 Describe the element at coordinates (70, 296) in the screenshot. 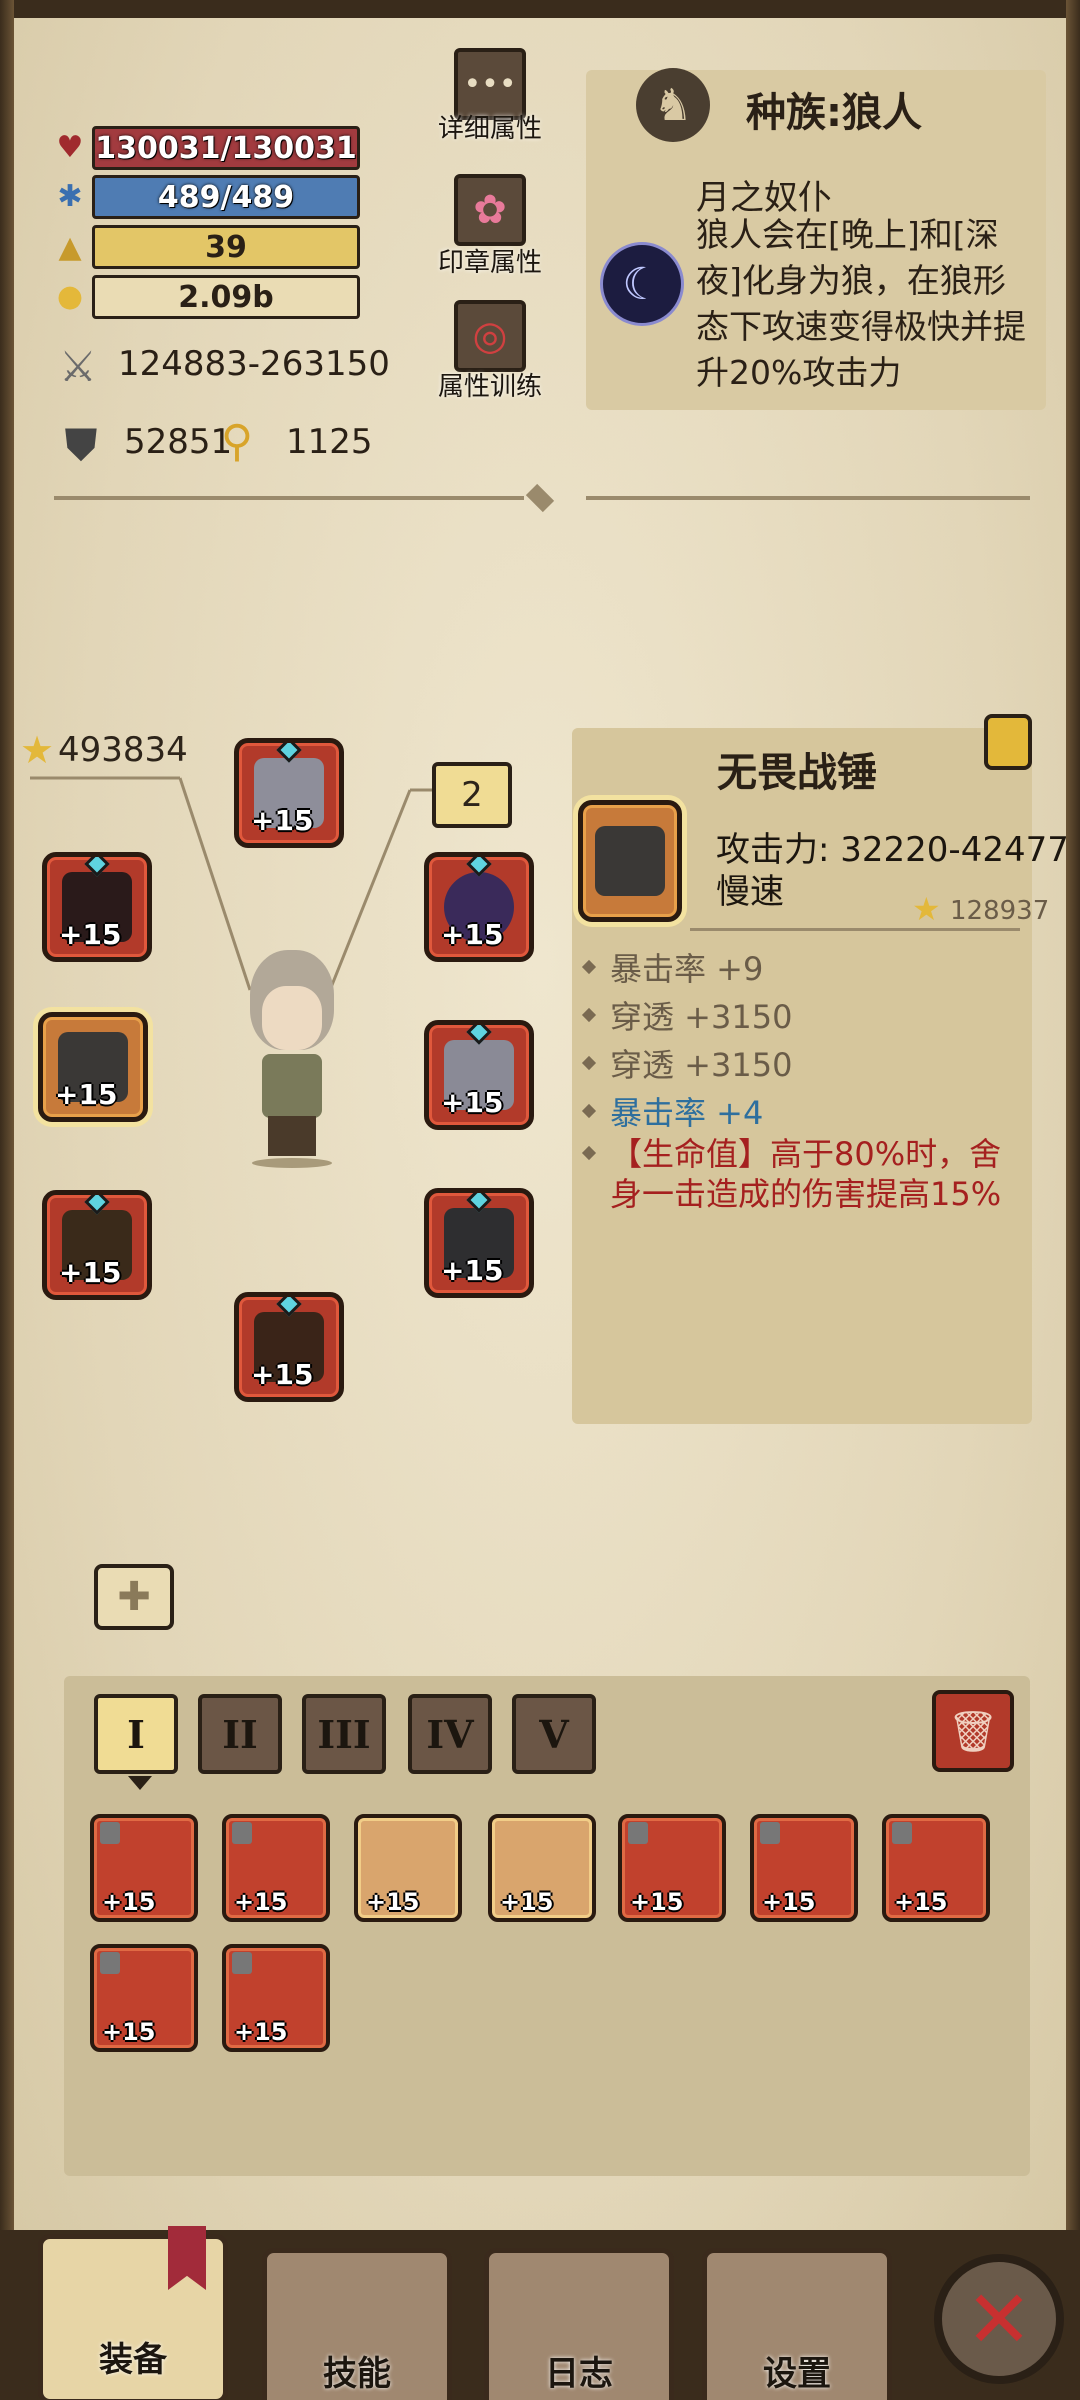

I see `gold-icon: ●` at that location.